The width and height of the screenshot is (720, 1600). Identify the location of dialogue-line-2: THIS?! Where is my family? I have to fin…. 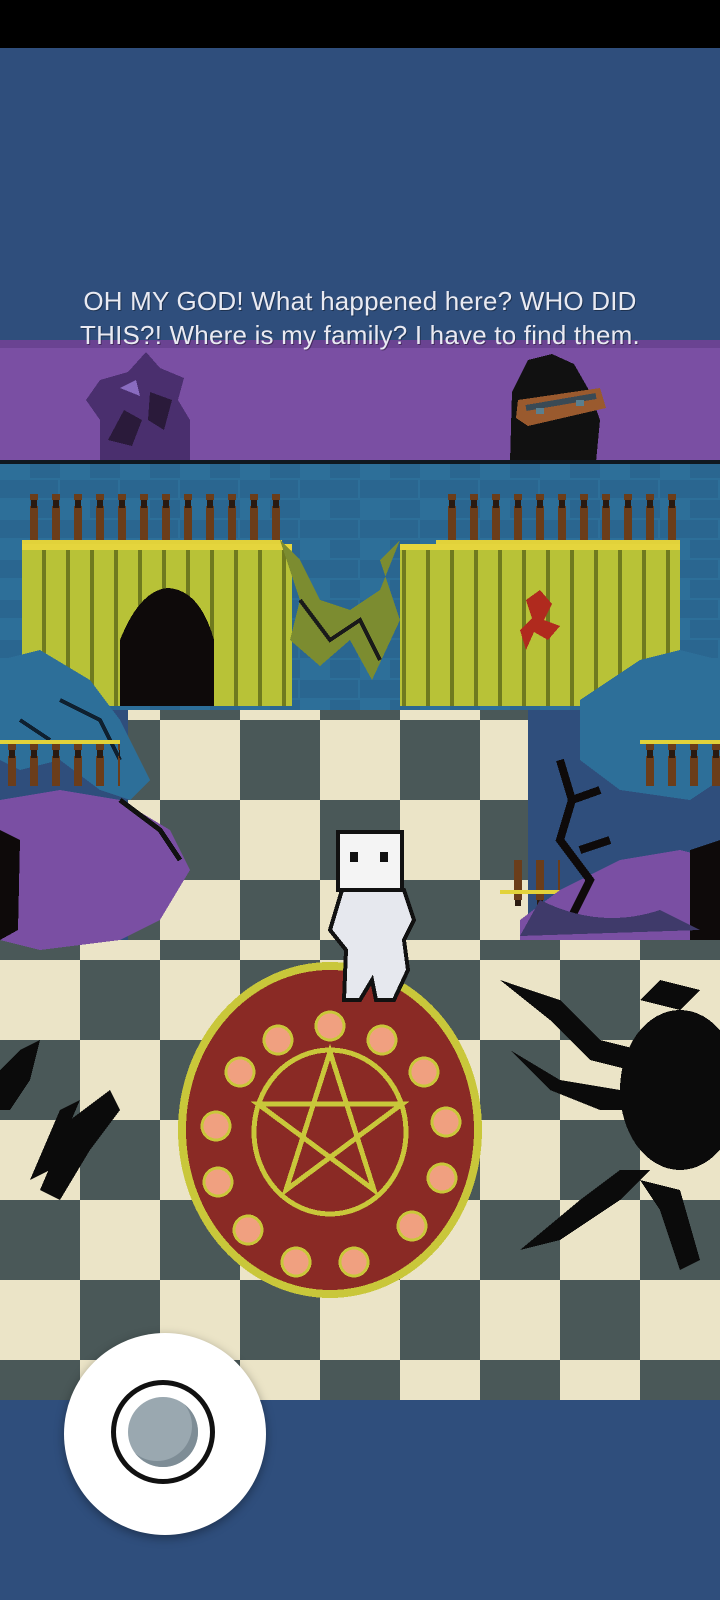
(360, 335).